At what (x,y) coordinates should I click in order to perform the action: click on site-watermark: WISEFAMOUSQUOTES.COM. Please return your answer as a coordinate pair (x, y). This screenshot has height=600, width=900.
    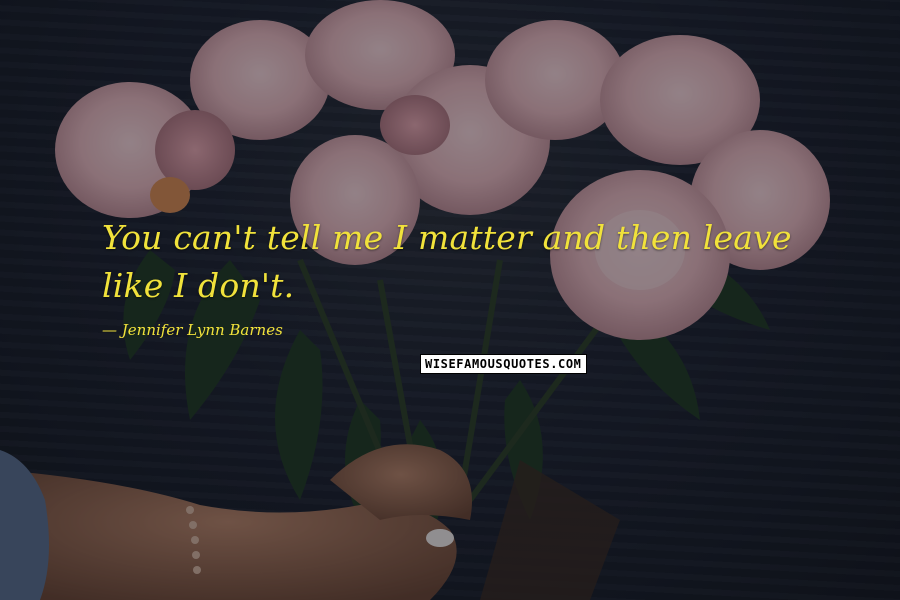
    Looking at the image, I should click on (503, 364).